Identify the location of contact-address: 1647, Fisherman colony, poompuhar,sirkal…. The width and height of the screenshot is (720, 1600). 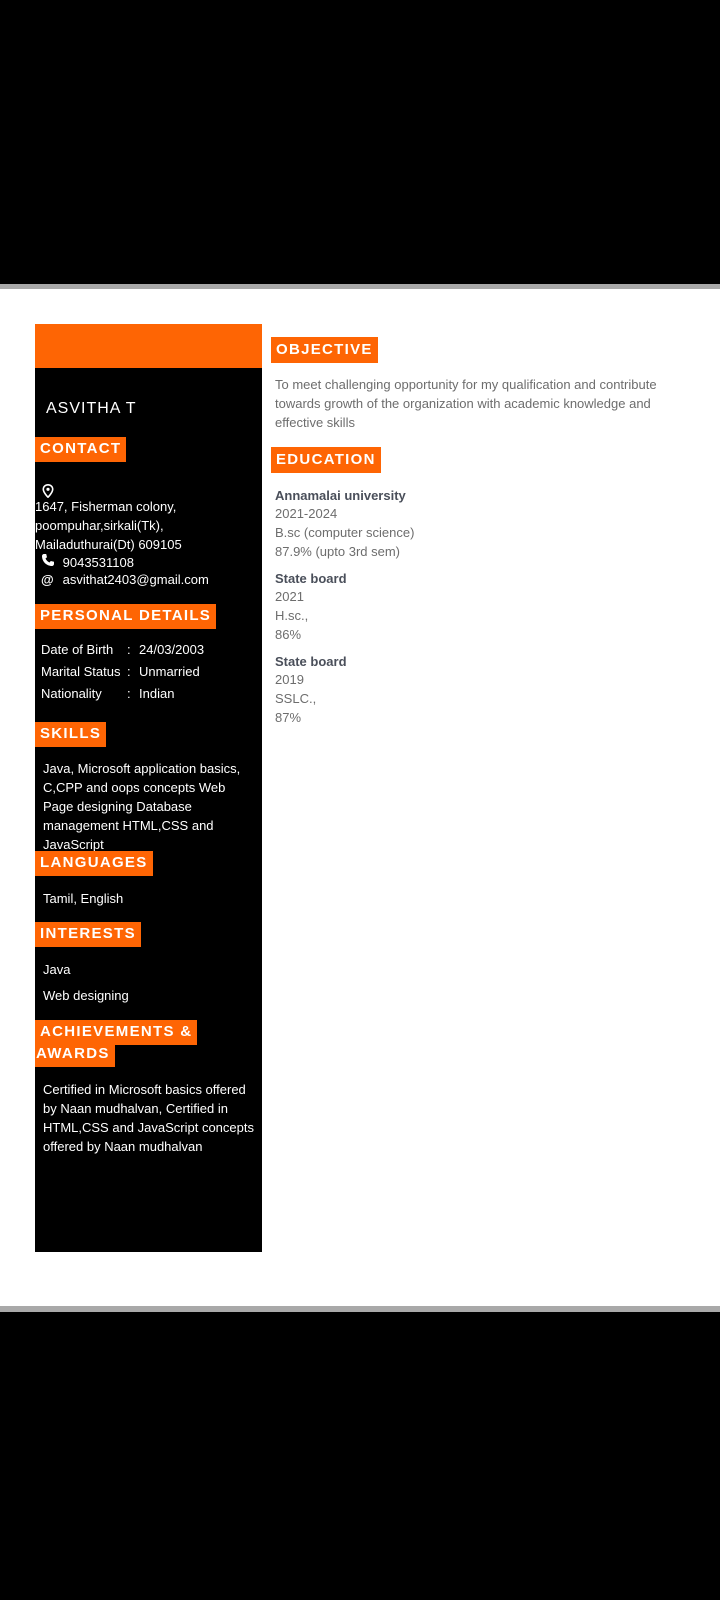
(108, 525).